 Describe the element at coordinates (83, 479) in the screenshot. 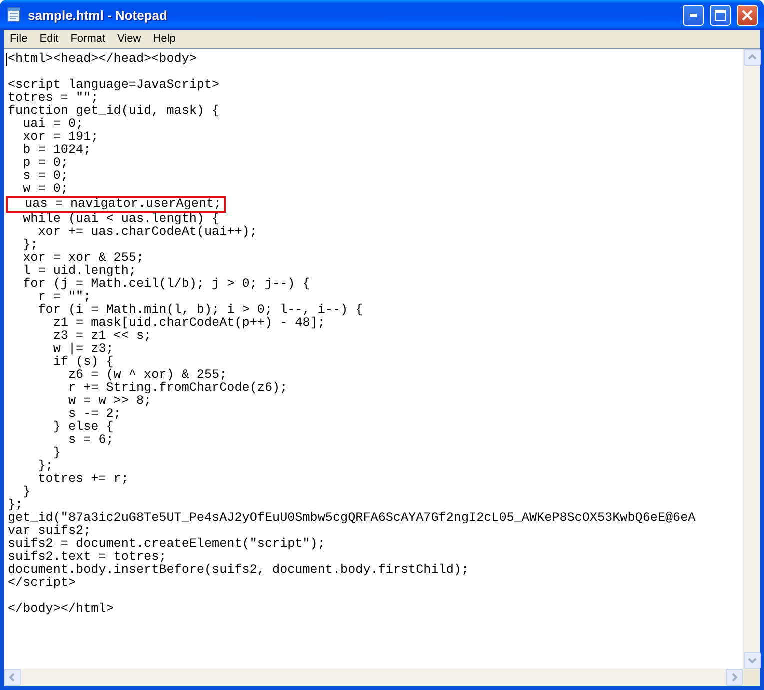

I see `code-line: totres += r;` at that location.